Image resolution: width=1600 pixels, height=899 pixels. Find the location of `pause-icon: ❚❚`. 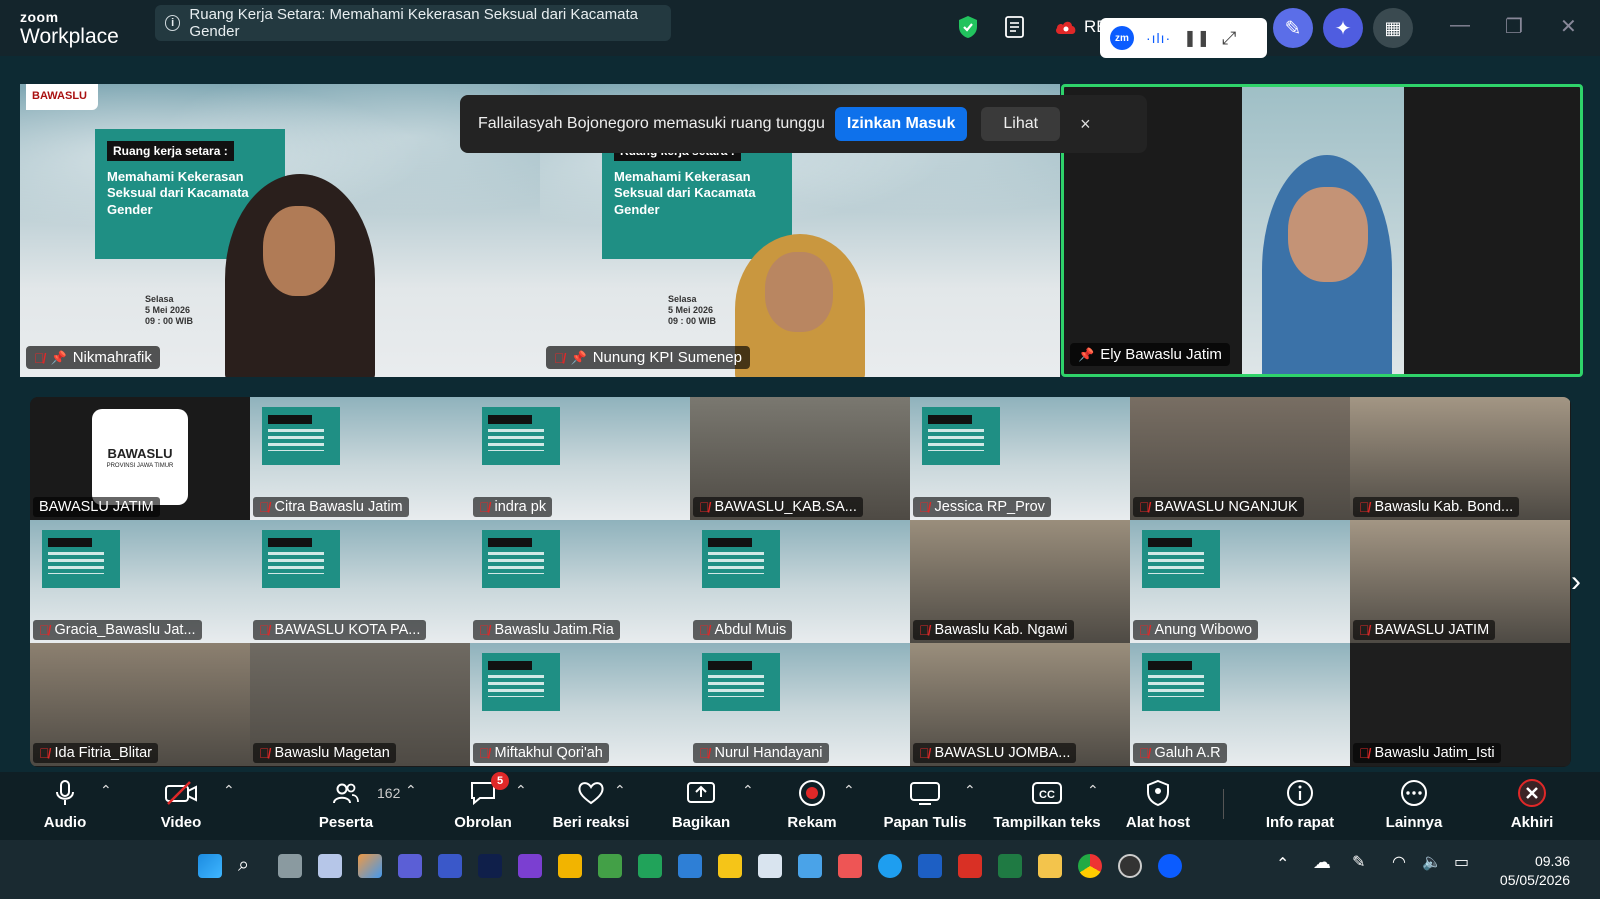

pause-icon: ❚❚ is located at coordinates (1196, 38).